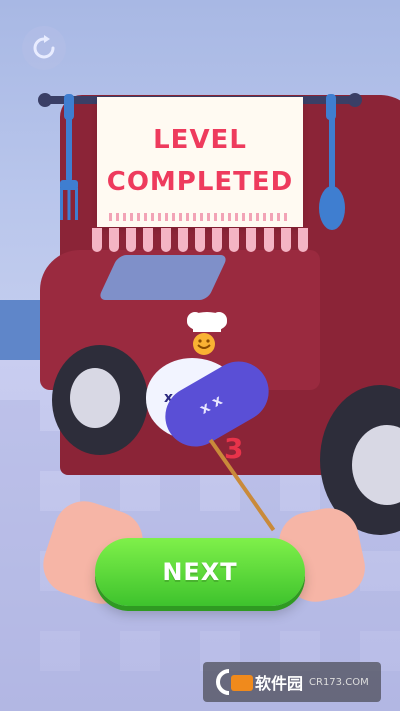 The height and width of the screenshot is (711, 400). I want to click on restart-icon, so click(44, 47).